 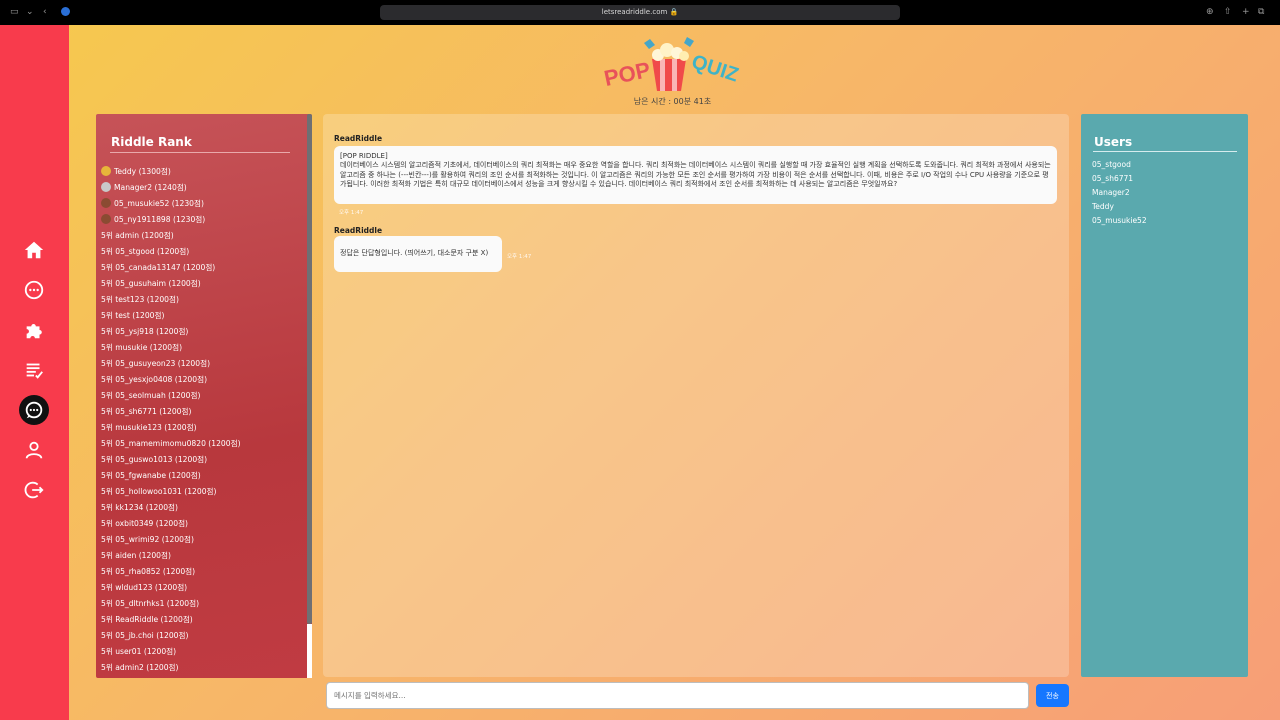 What do you see at coordinates (715, 69) in the screenshot?
I see `logo-quiz-text: QUIZ` at bounding box center [715, 69].